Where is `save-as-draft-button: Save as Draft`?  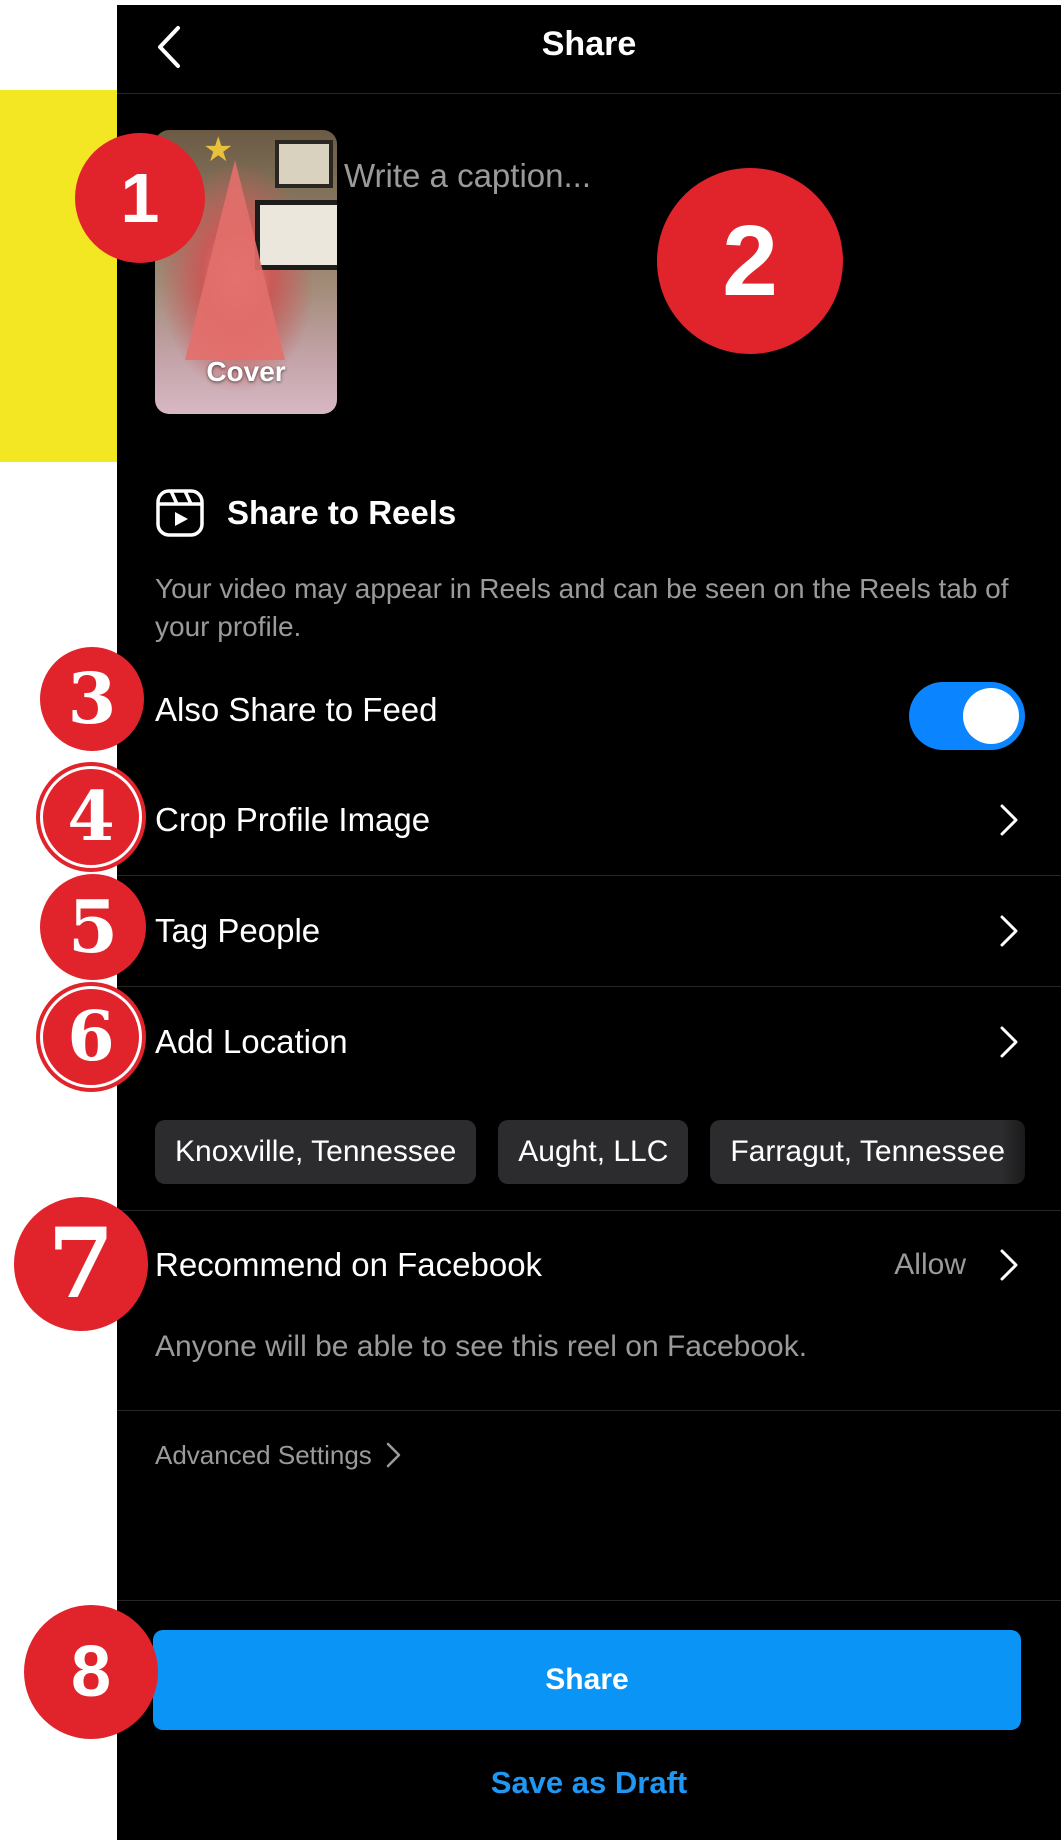 save-as-draft-button: Save as Draft is located at coordinates (589, 1783).